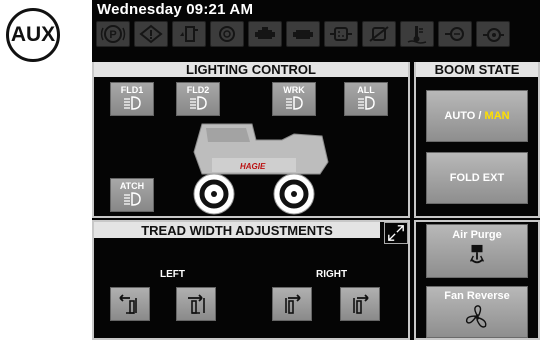 The height and width of the screenshot is (340, 540). I want to click on man-label: MAN, so click(497, 116).